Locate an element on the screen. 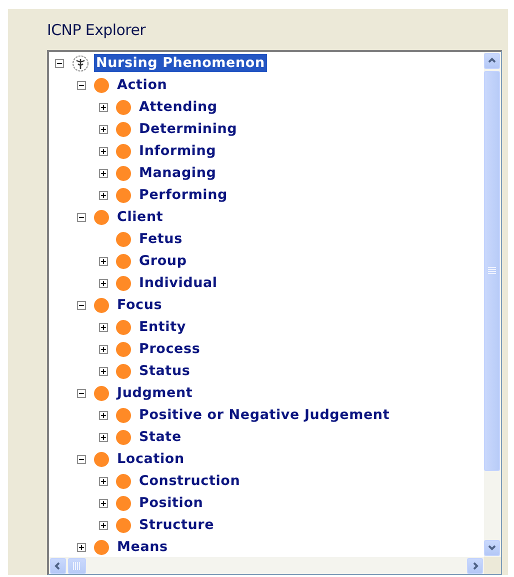 This screenshot has width=514, height=577. tree-item: Structure is located at coordinates (176, 525).